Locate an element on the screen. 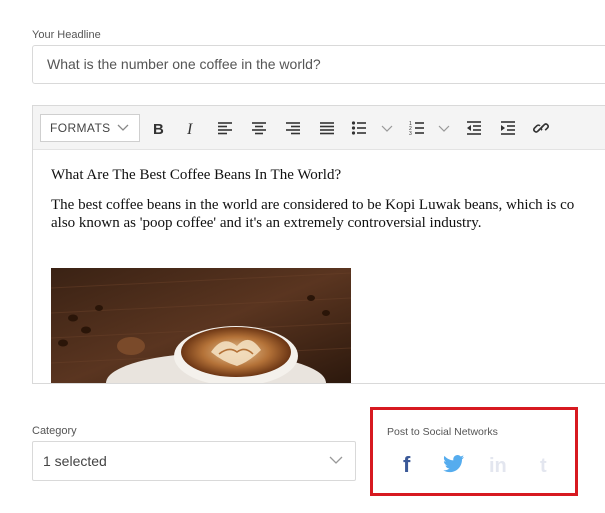  italic-icon: I is located at coordinates (191, 128).